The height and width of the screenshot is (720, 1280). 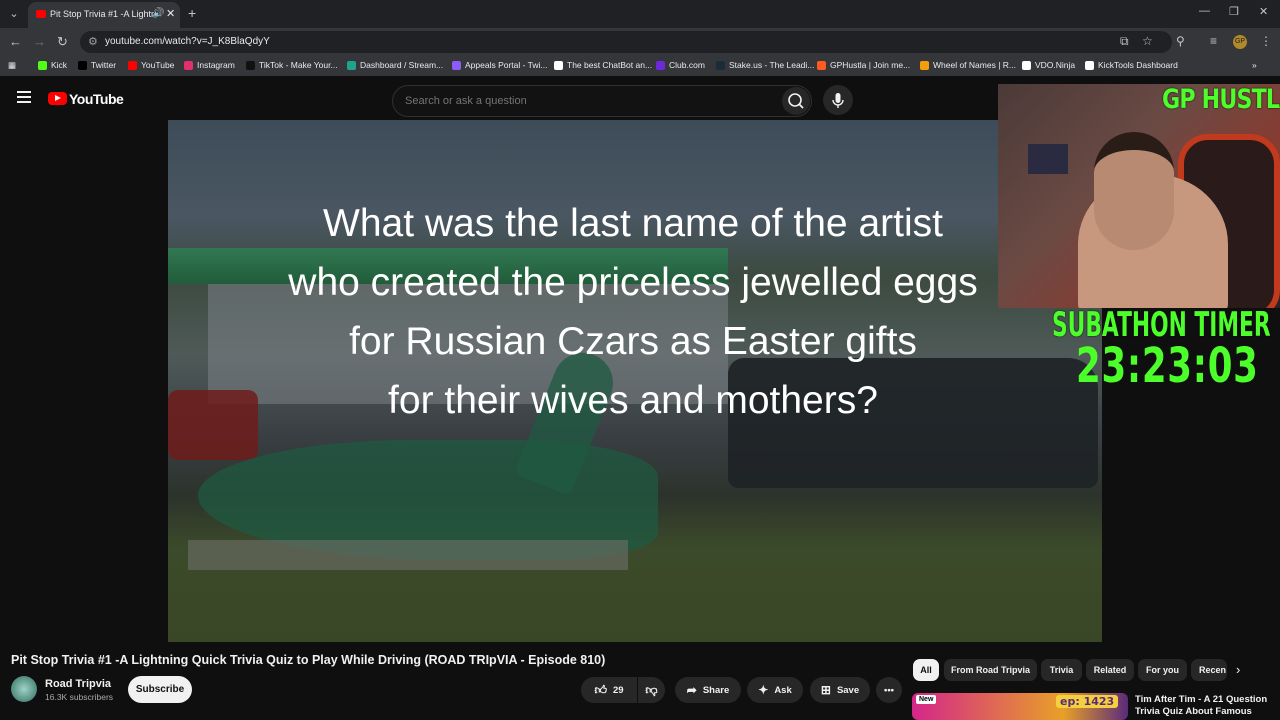 I want to click on share-button: ➦ Share, so click(x=708, y=690).